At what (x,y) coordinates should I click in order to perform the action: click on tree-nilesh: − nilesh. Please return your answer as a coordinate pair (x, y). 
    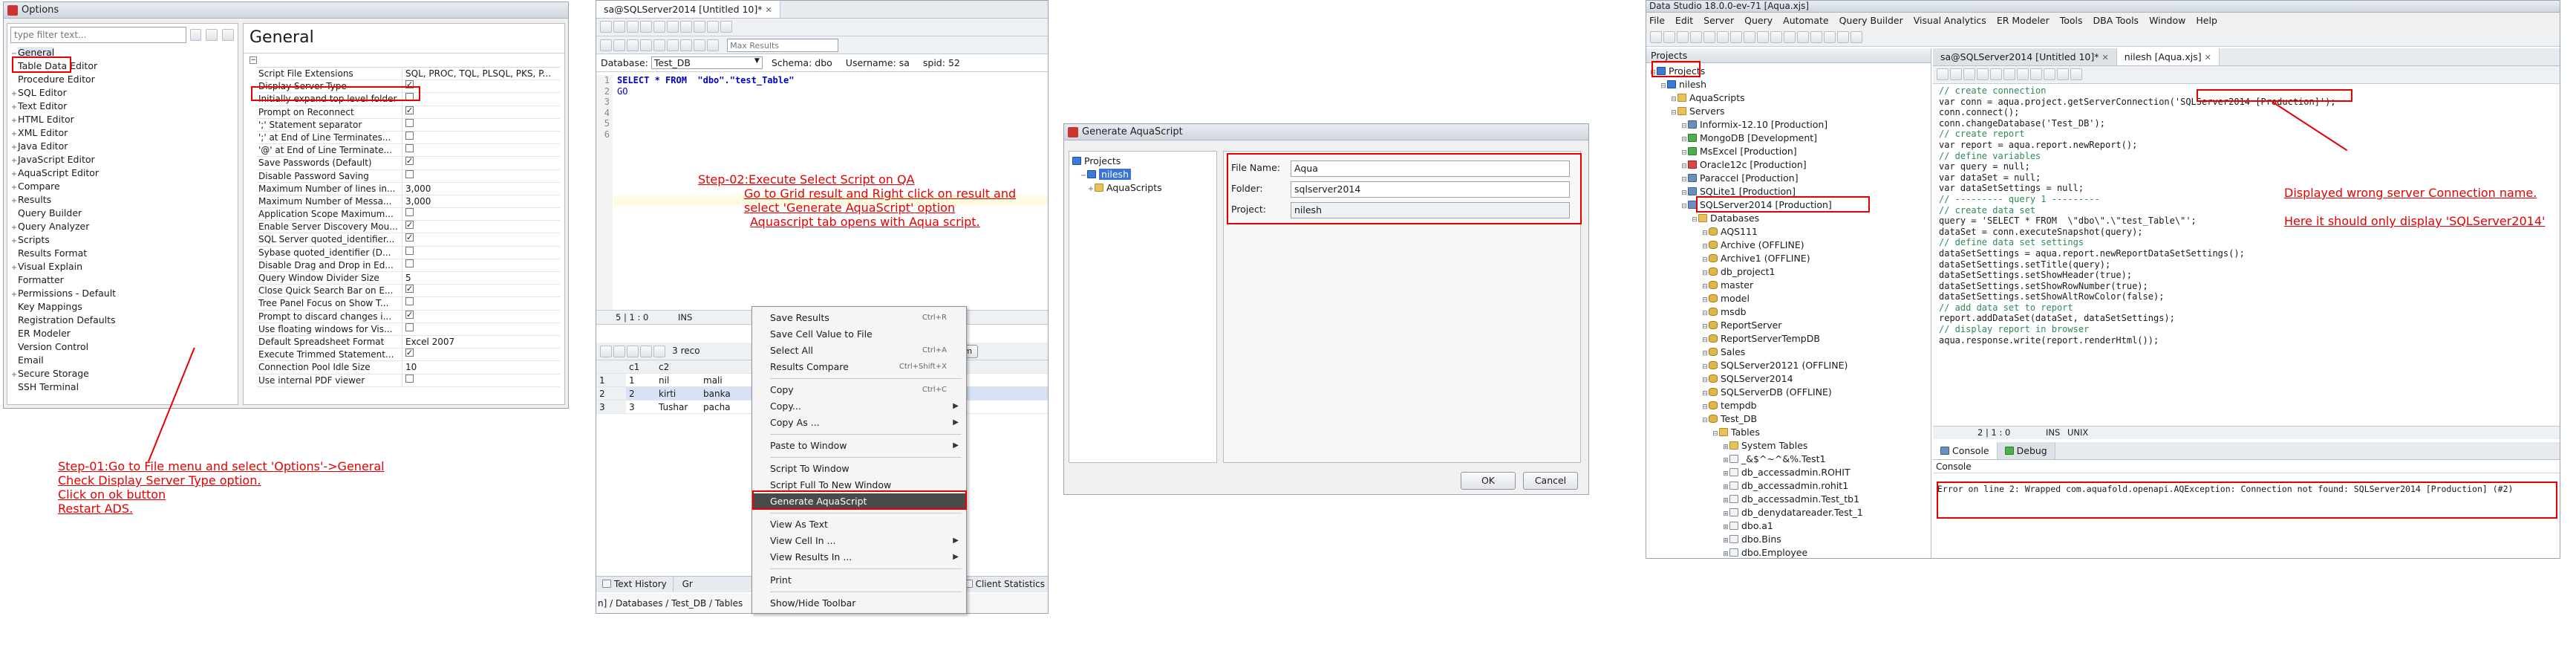
    Looking at the image, I should click on (1142, 174).